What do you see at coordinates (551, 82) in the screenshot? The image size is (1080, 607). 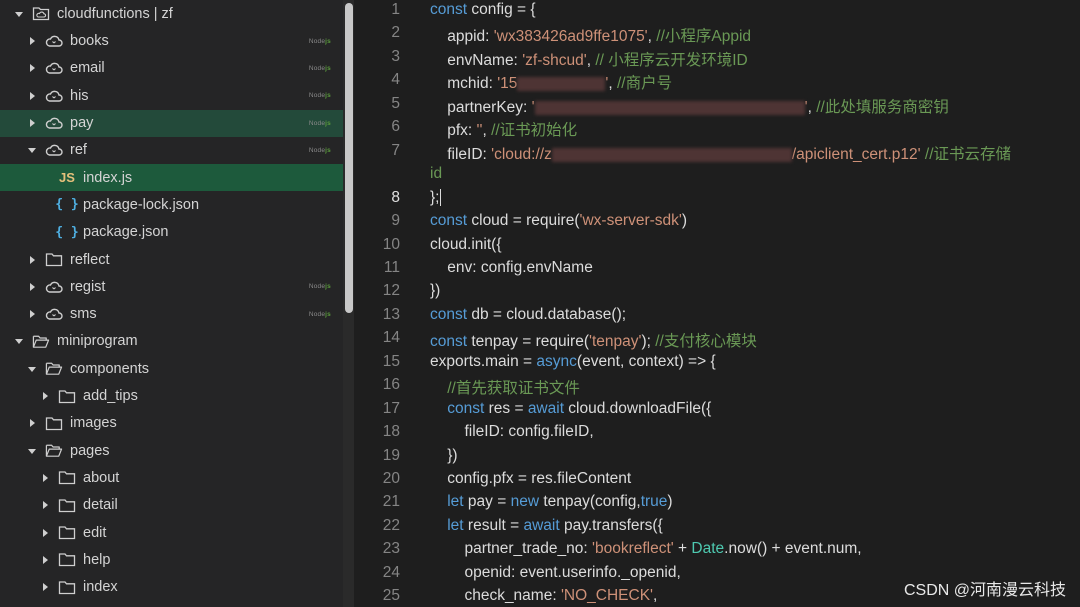 I see `code-line: mchid: '15 ', //商户号` at bounding box center [551, 82].